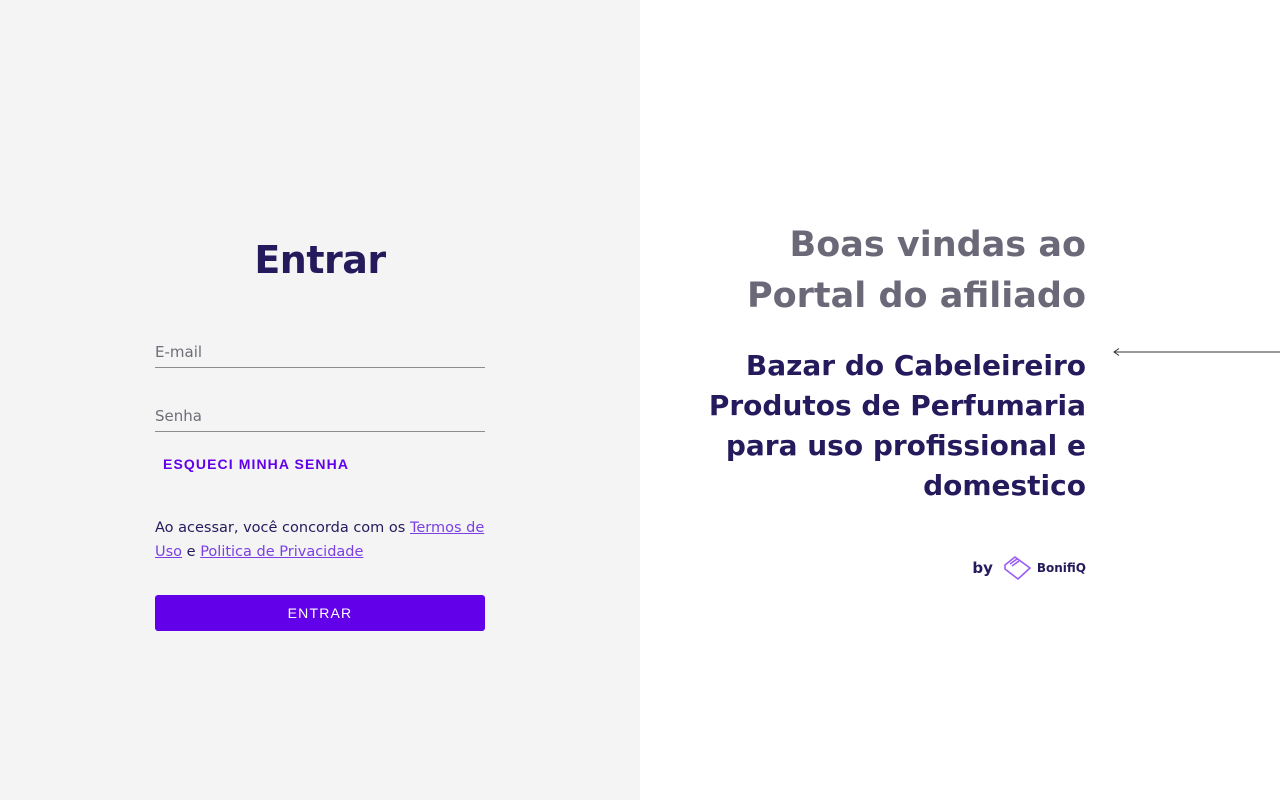  I want to click on terms-prefix: Ao acessar, você concorda com os, so click(282, 528).